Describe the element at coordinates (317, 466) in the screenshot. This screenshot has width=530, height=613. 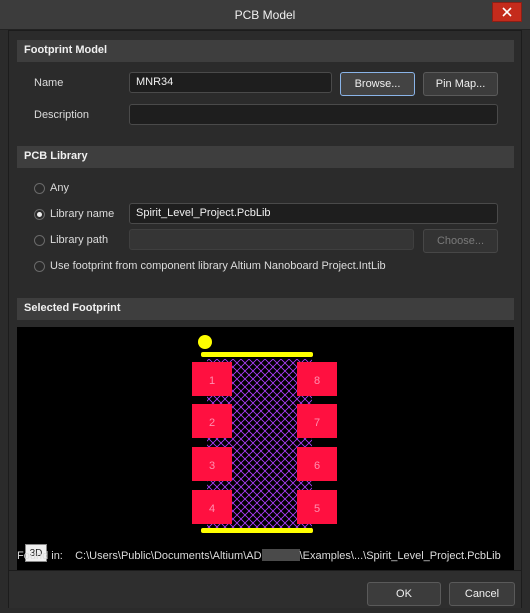
I see `pad-number: 6` at that location.